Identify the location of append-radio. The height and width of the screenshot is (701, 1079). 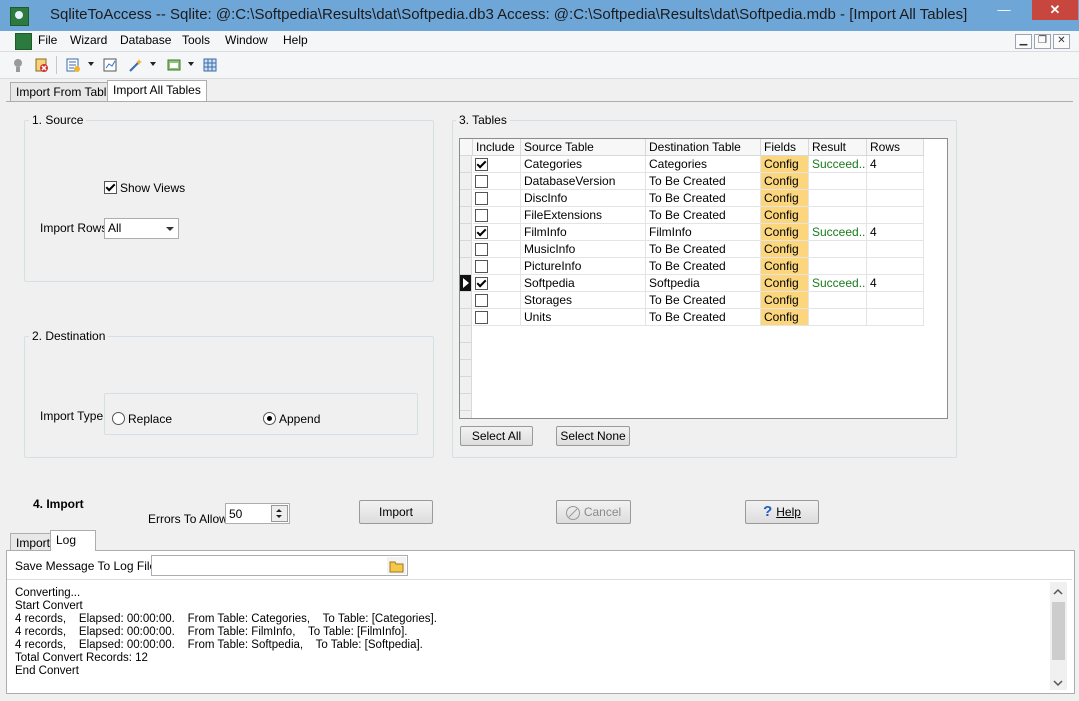
(269, 418).